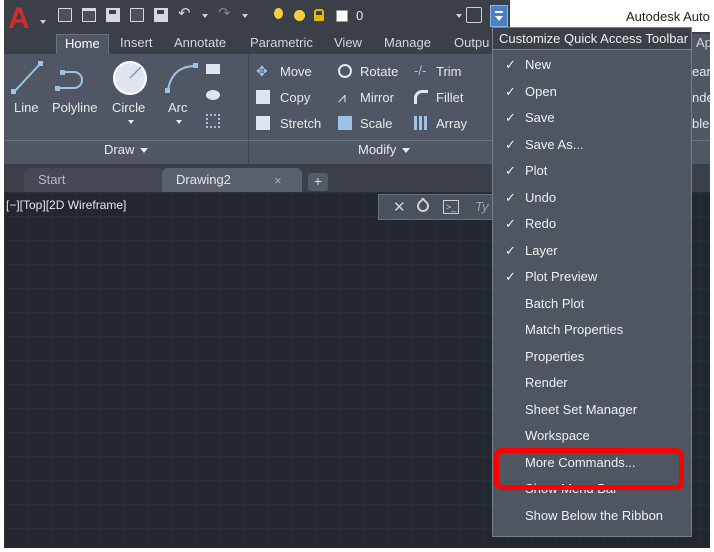  What do you see at coordinates (420, 70) in the screenshot?
I see `trim-icon: -/-` at bounding box center [420, 70].